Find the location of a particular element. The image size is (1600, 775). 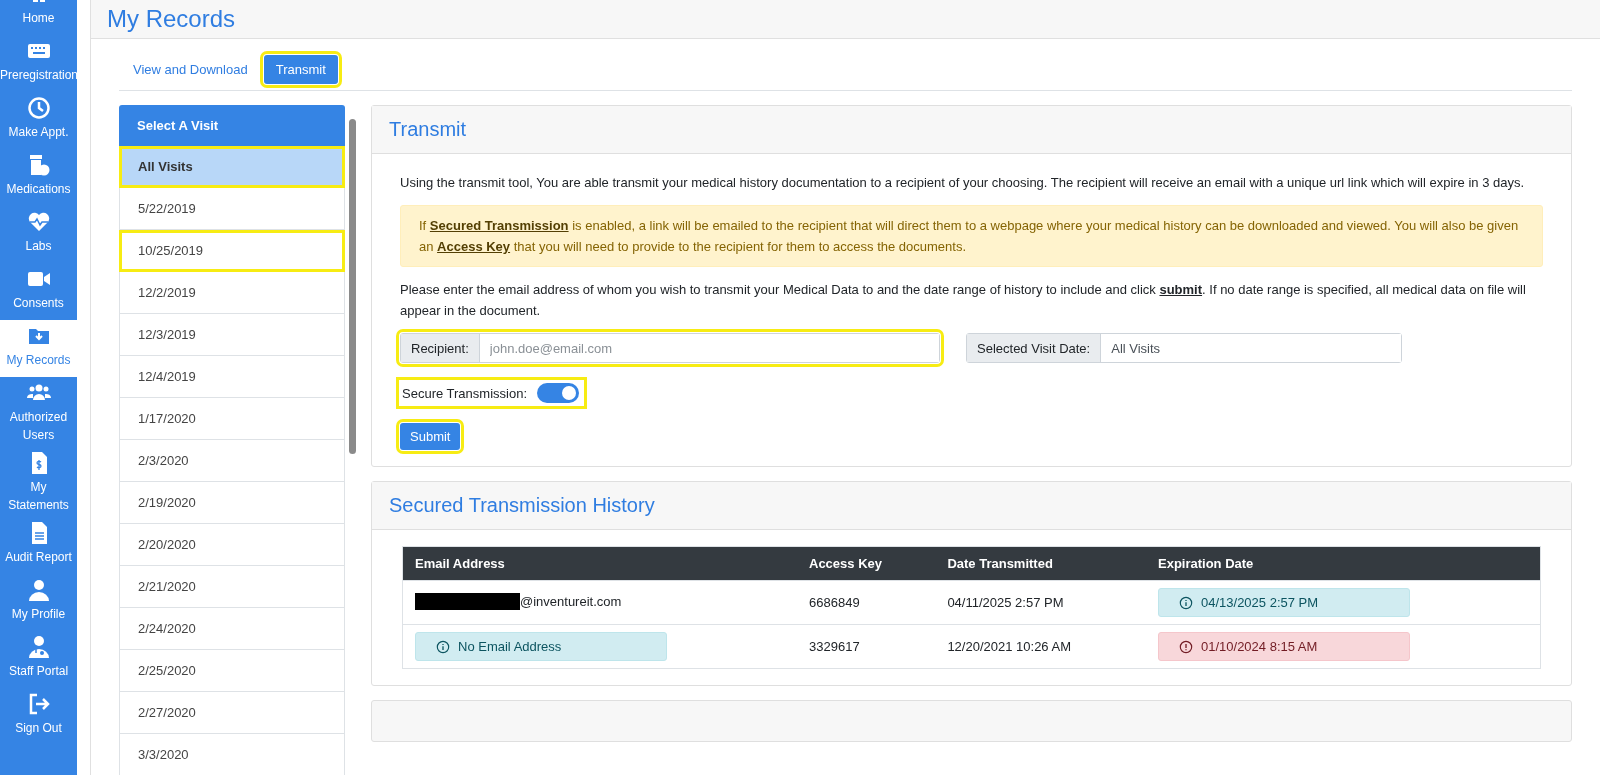

visit-item: 2/3/2020 is located at coordinates (232, 461).